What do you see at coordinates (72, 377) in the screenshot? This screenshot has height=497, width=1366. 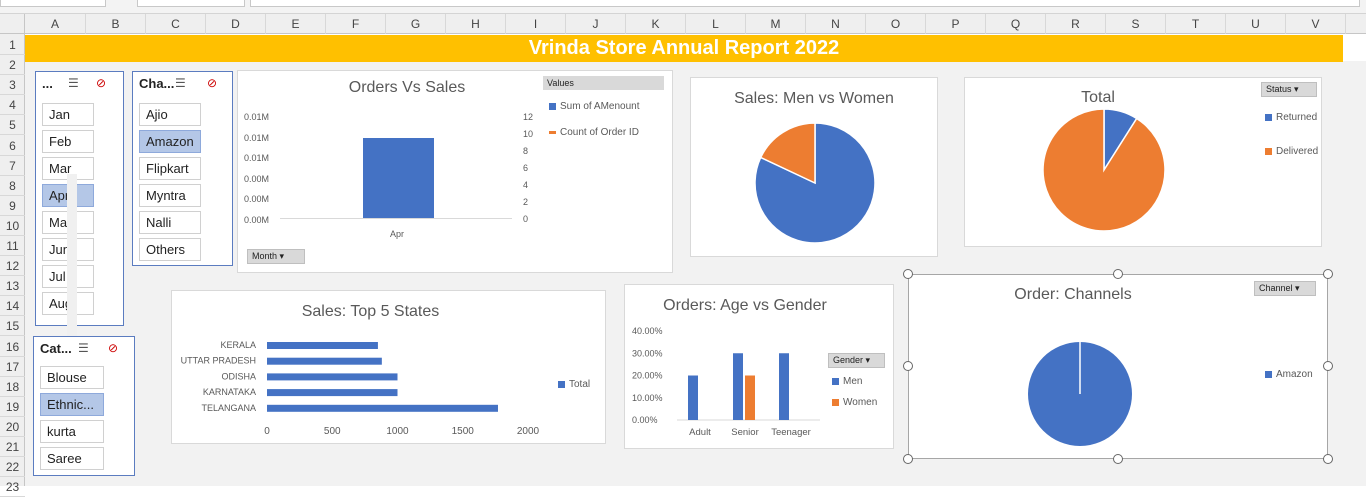 I see `slicer-item: Blouse` at bounding box center [72, 377].